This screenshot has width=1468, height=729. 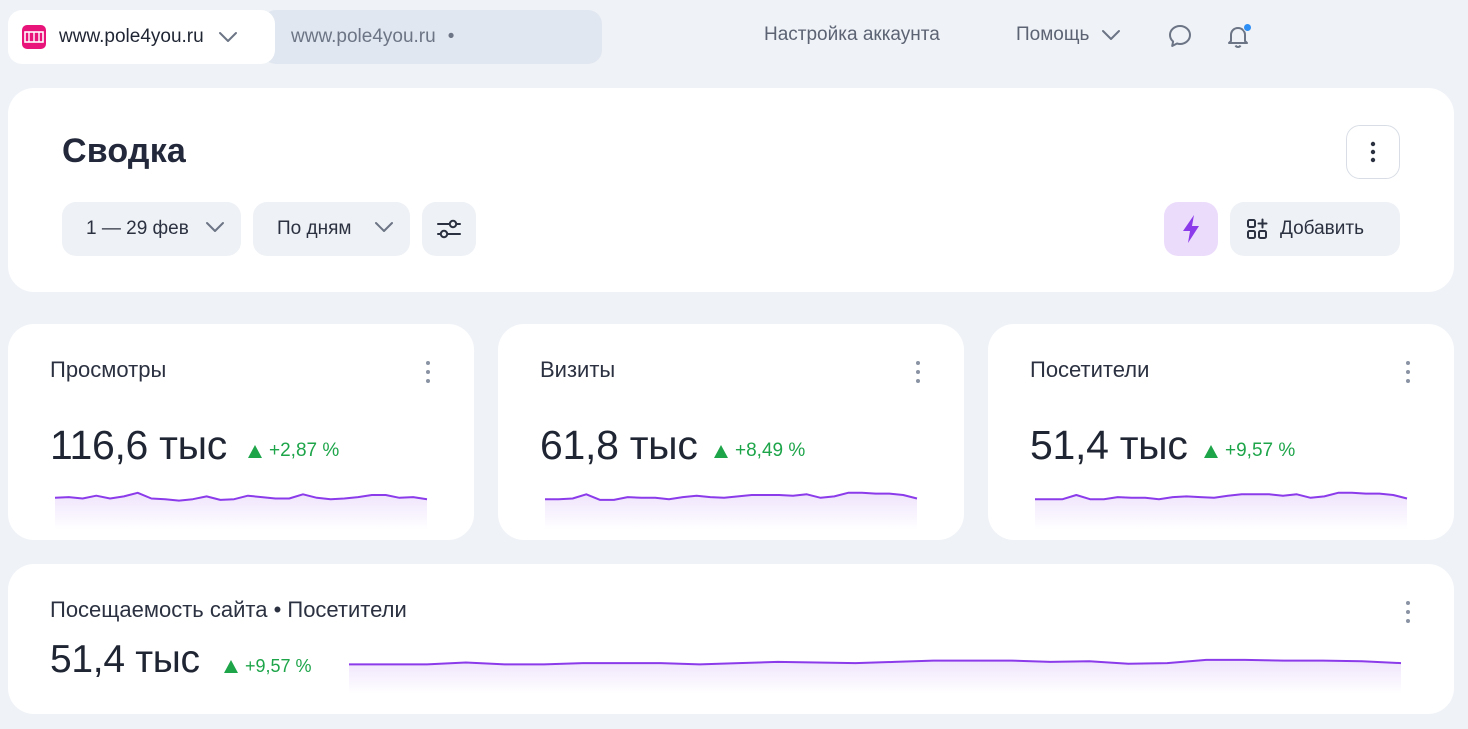 I want to click on sliders-icon, so click(x=449, y=229).